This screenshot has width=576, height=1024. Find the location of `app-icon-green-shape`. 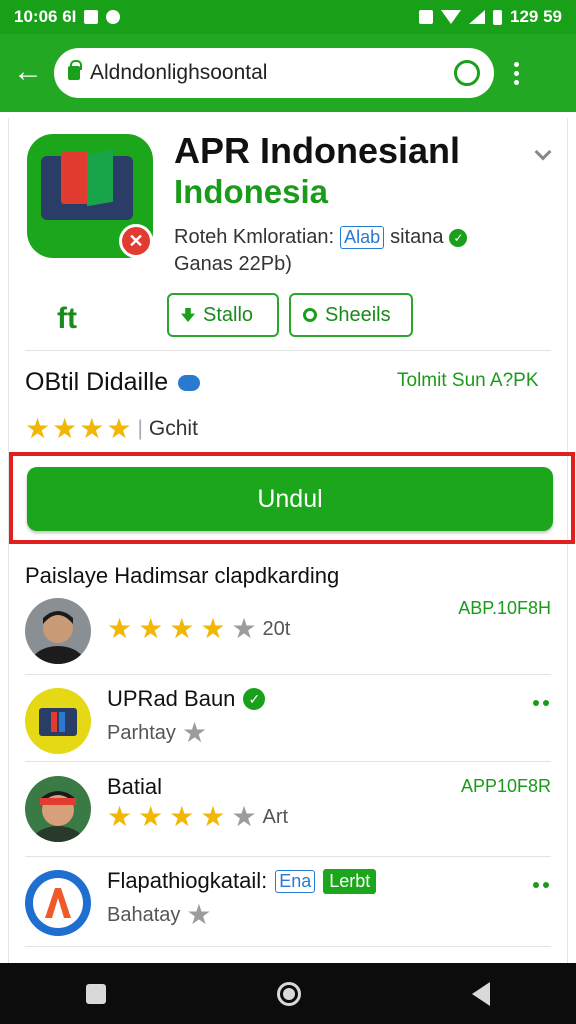

app-icon-green-shape is located at coordinates (100, 178).